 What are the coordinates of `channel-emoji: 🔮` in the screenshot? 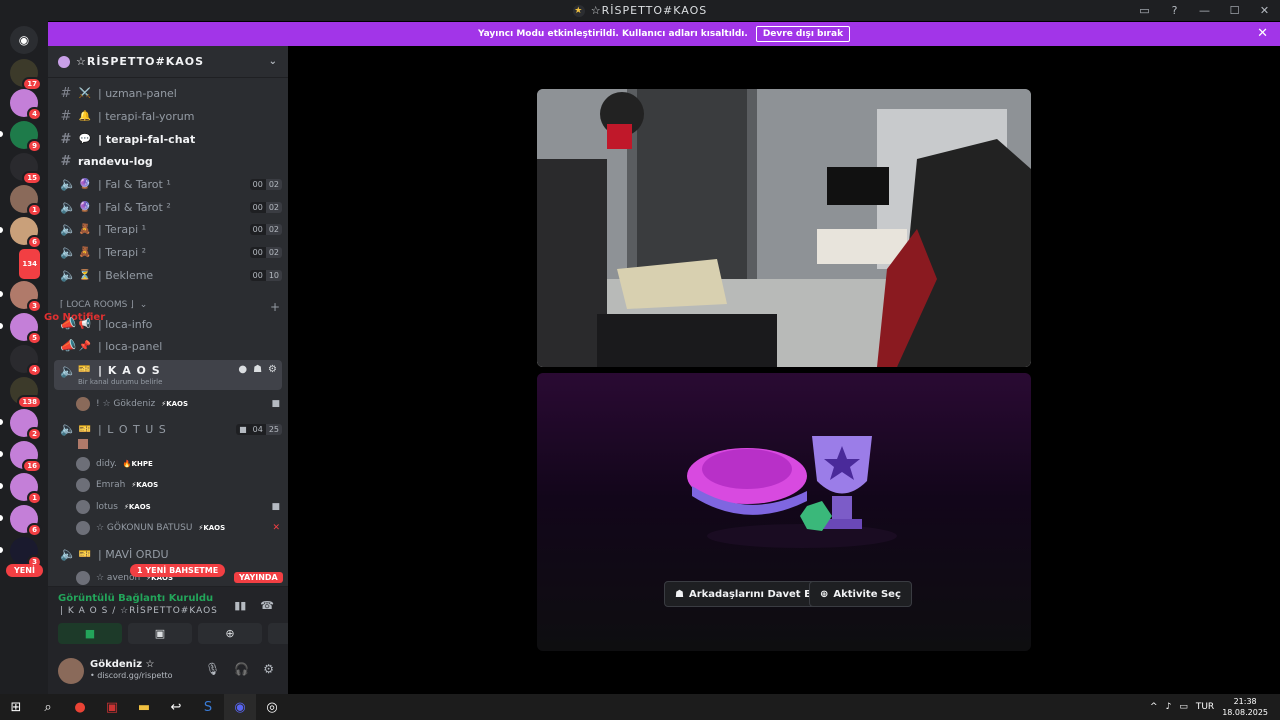 It's located at (85, 207).